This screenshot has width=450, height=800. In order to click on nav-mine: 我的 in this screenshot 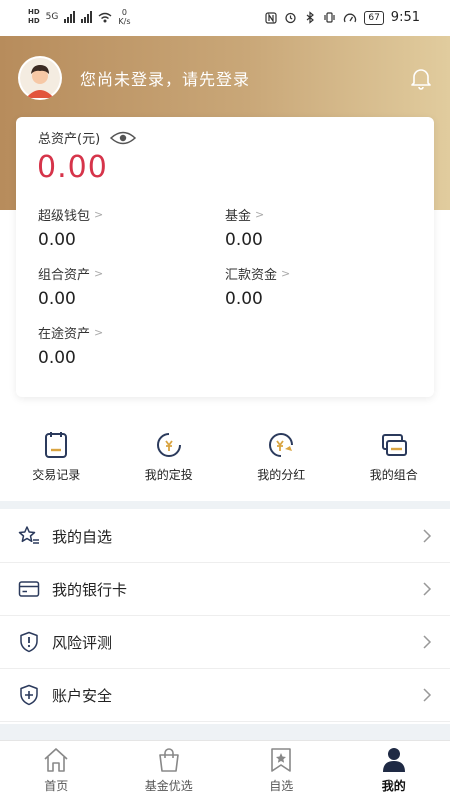, I will do `click(394, 770)`.